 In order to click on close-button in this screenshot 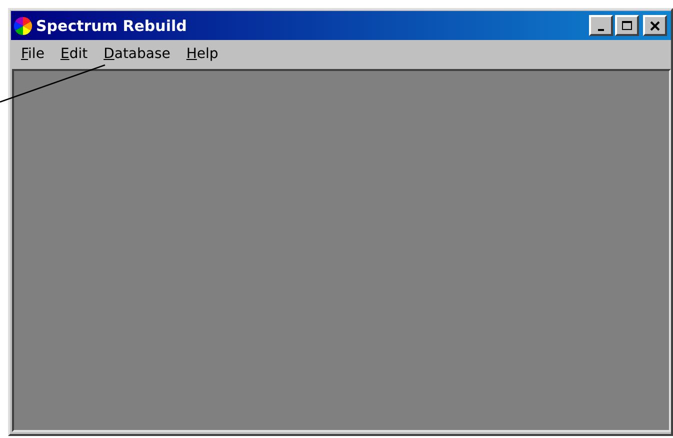, I will do `click(655, 25)`.